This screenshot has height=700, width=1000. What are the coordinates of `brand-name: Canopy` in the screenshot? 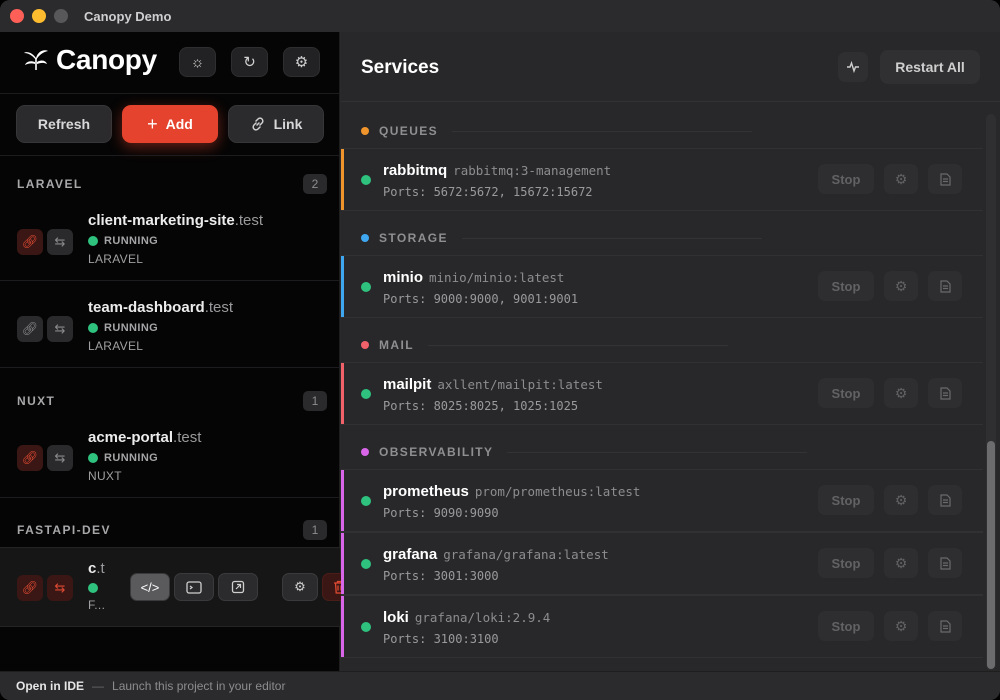 It's located at (106, 59).